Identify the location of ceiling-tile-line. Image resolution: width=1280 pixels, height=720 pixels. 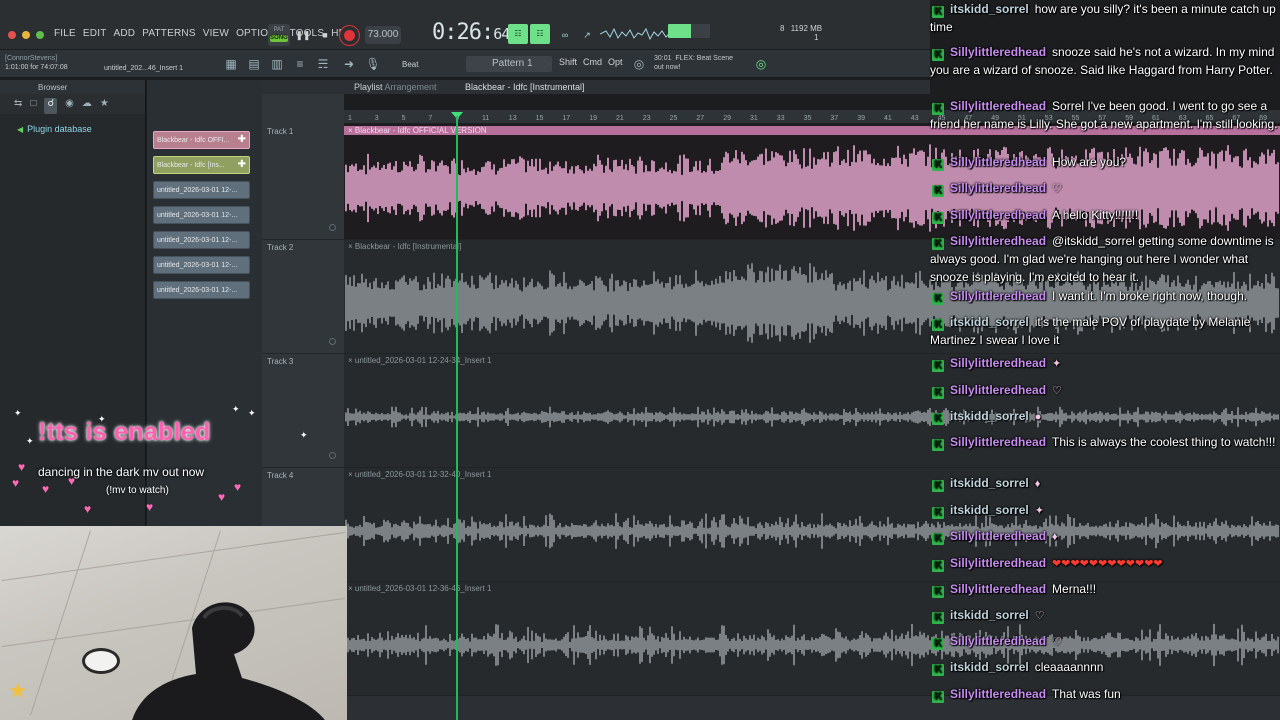
(173, 556).